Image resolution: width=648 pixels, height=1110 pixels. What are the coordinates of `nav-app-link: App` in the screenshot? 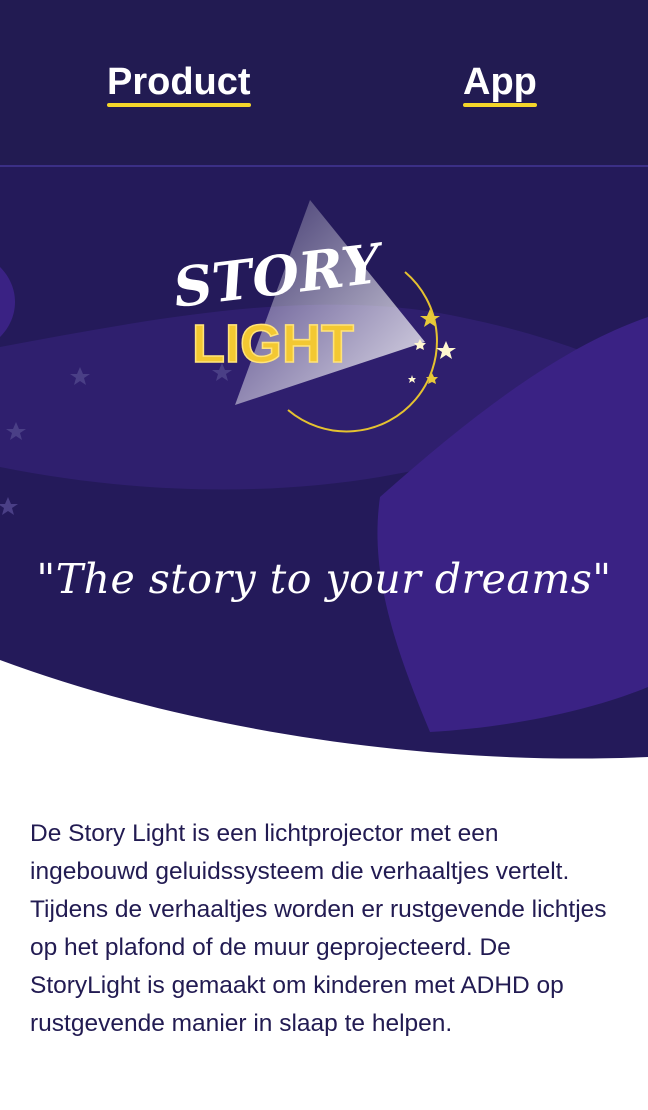 It's located at (500, 82).